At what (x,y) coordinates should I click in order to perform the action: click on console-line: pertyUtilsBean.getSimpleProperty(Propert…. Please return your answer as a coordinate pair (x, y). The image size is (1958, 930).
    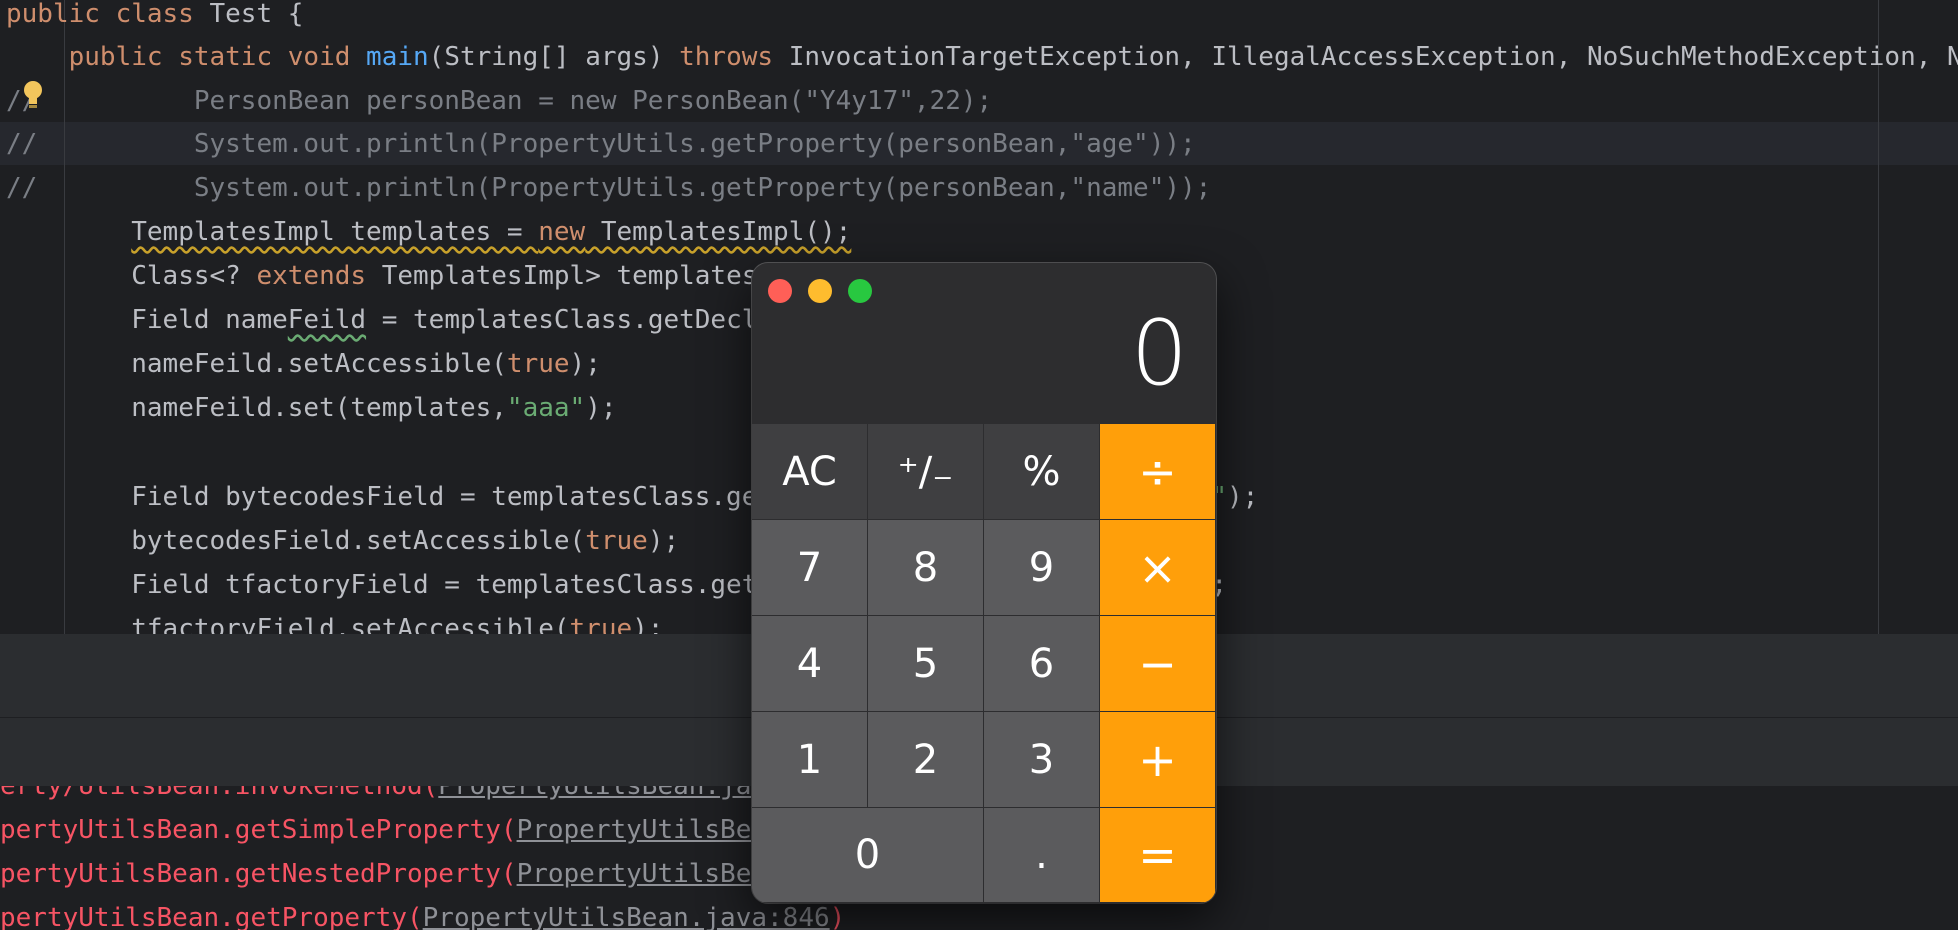
    Looking at the image, I should click on (383, 830).